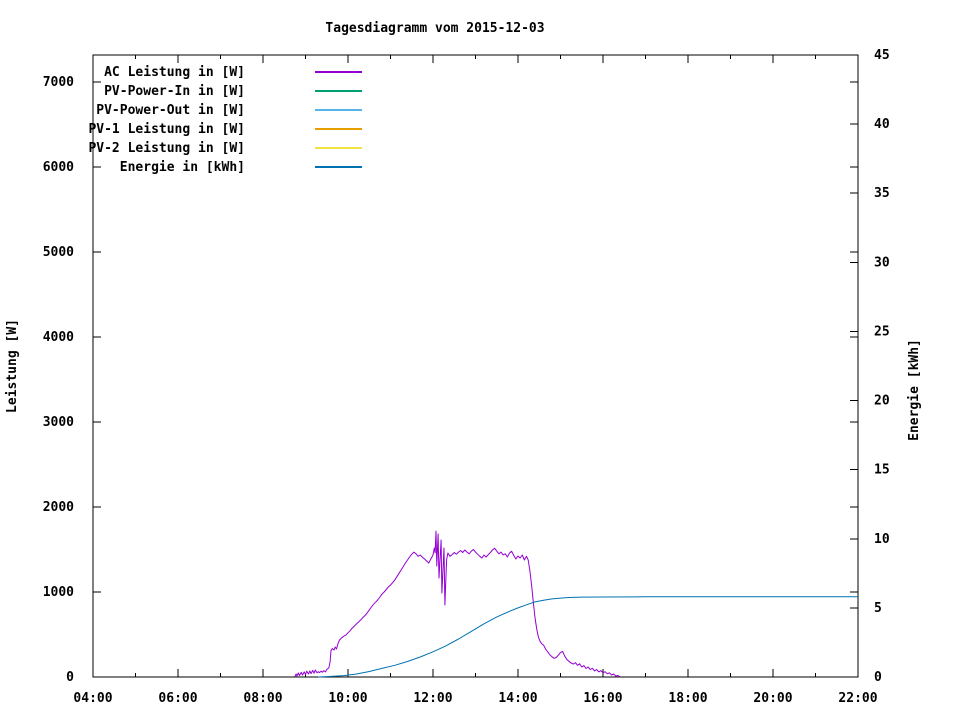 The height and width of the screenshot is (720, 960). What do you see at coordinates (12, 366) in the screenshot?
I see `y-axis-title: Leistung [W]` at bounding box center [12, 366].